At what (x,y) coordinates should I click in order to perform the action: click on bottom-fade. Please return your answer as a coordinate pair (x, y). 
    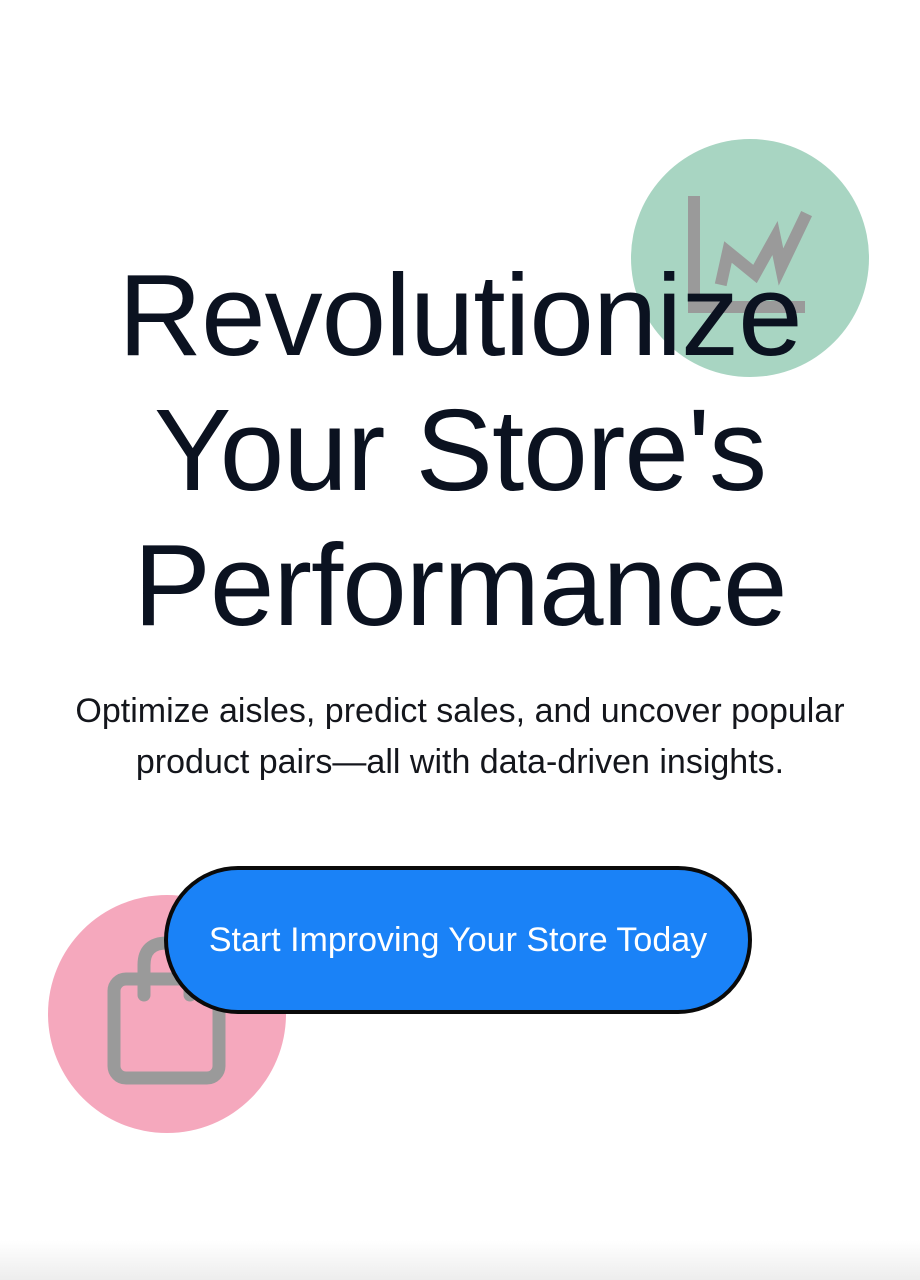
    Looking at the image, I should click on (460, 1260).